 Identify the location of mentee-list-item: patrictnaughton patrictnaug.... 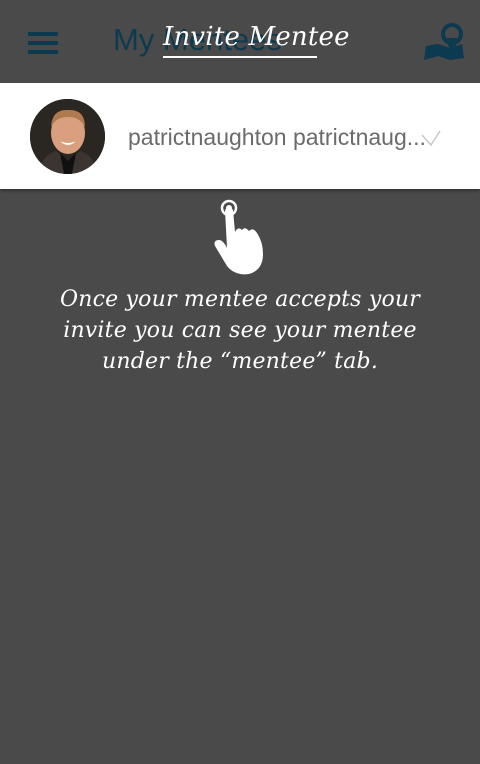
(240, 136).